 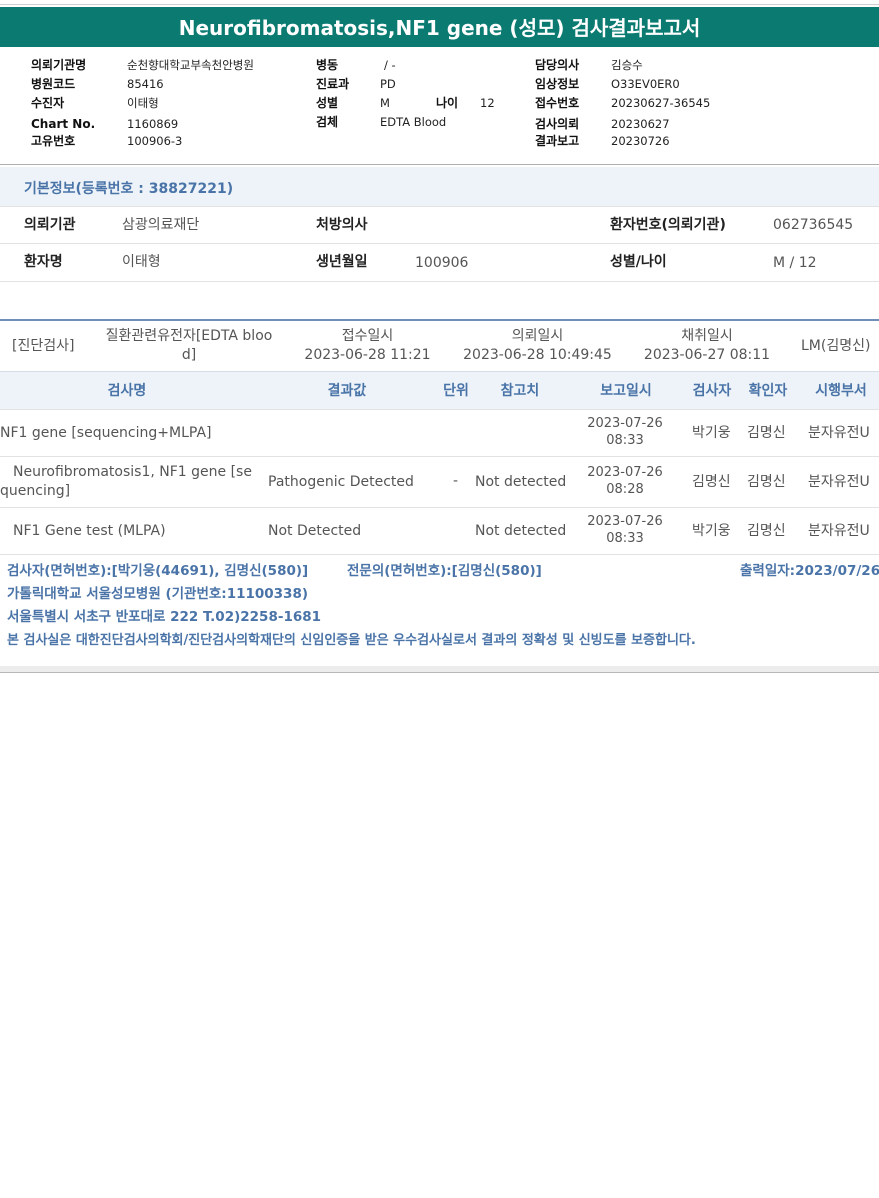 What do you see at coordinates (367, 336) in the screenshot?
I see `received-label: 접수일시` at bounding box center [367, 336].